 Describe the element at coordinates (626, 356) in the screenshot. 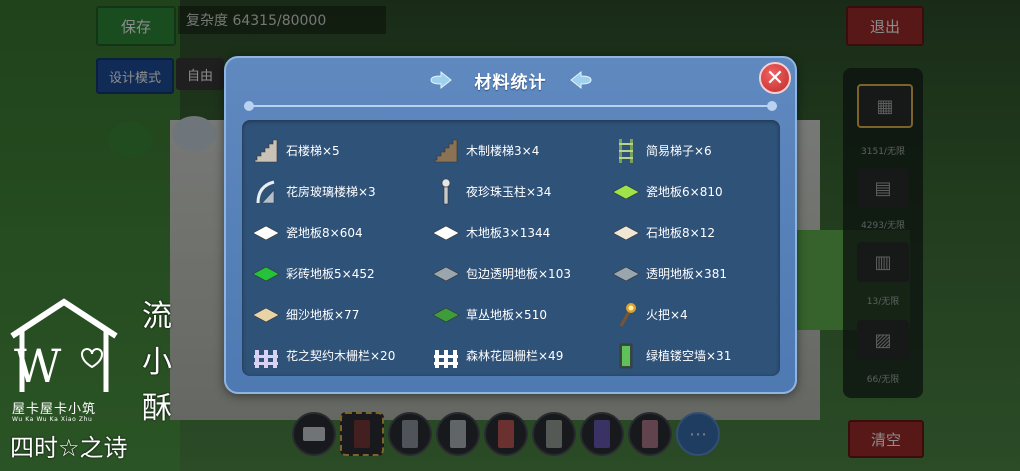

I see `plant-wall-icon` at that location.